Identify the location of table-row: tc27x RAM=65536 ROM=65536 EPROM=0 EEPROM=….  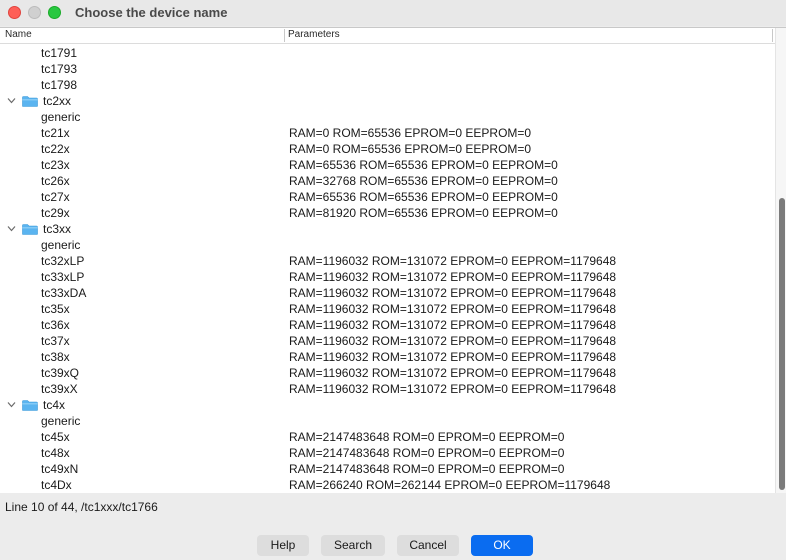
(387, 197).